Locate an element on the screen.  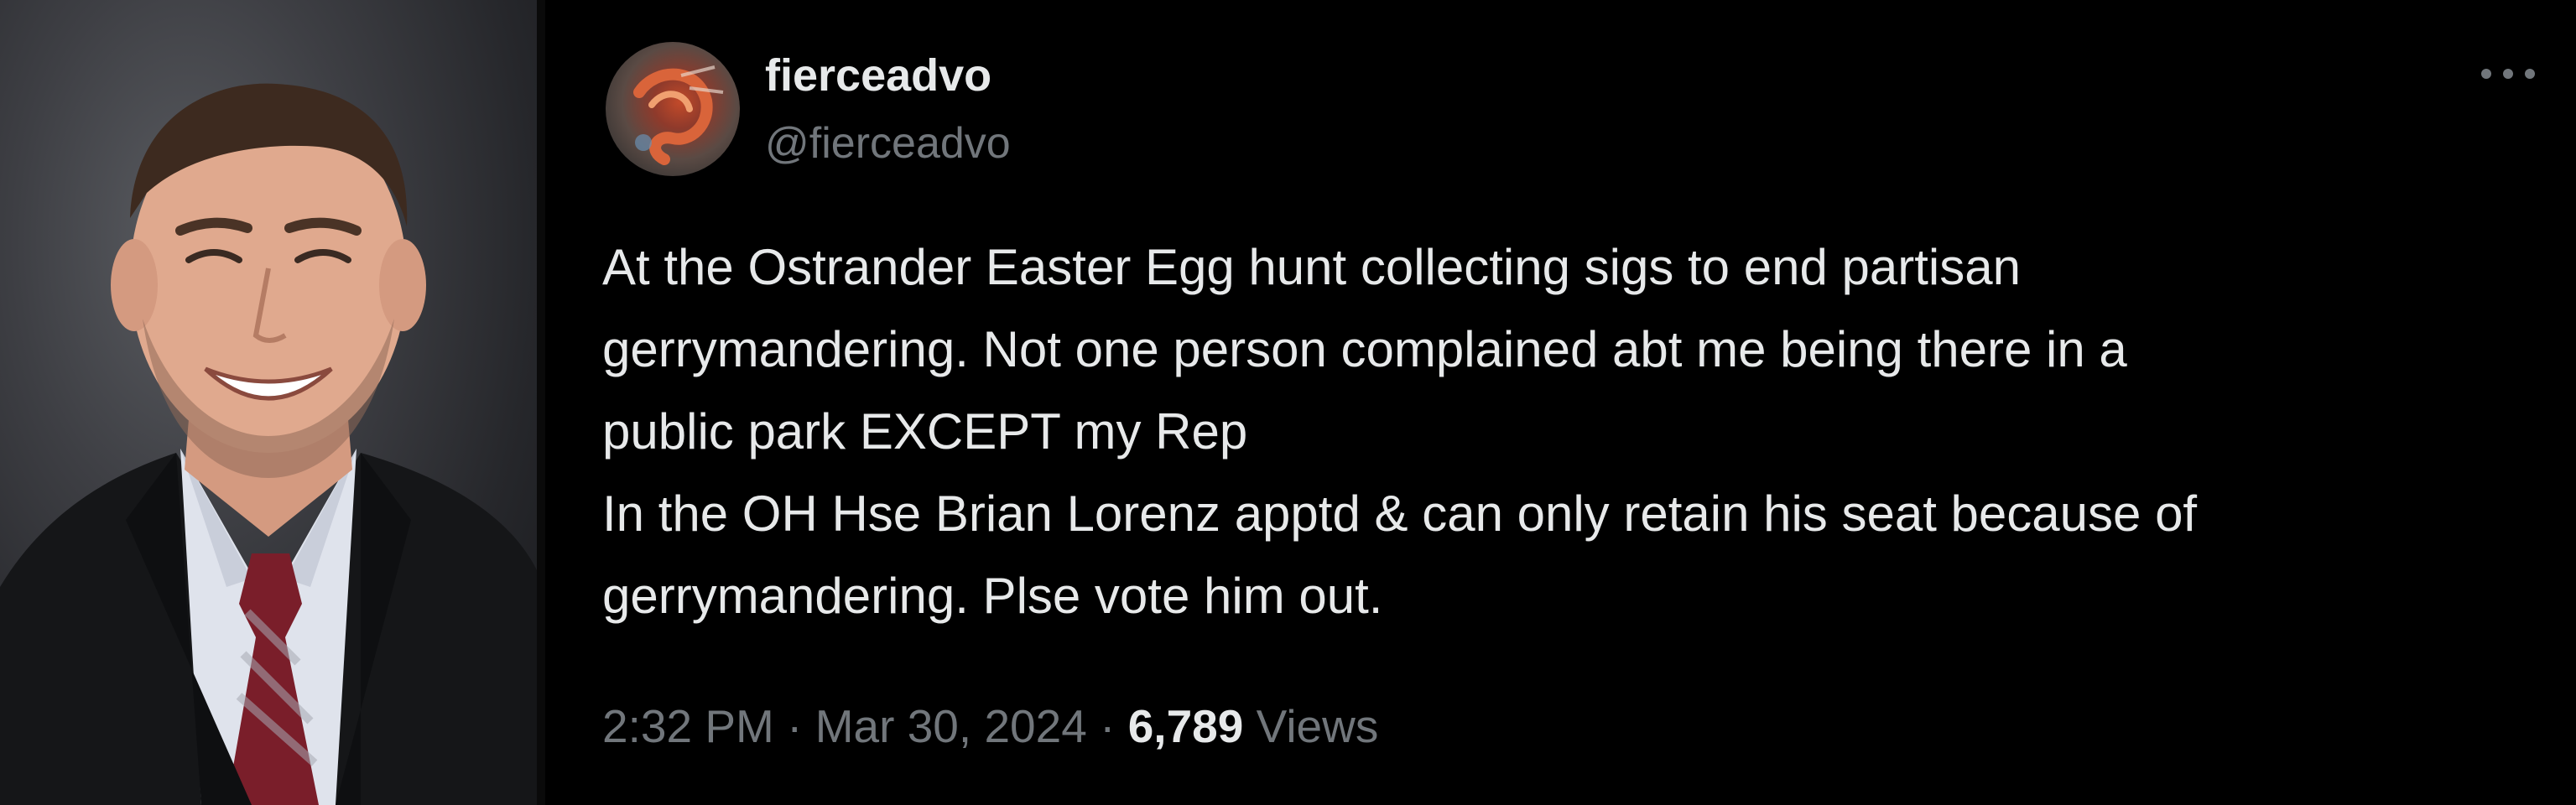
tweet-metadata: 2:32 PM · Mar 30, 2024 · 6,789 Views is located at coordinates (990, 726).